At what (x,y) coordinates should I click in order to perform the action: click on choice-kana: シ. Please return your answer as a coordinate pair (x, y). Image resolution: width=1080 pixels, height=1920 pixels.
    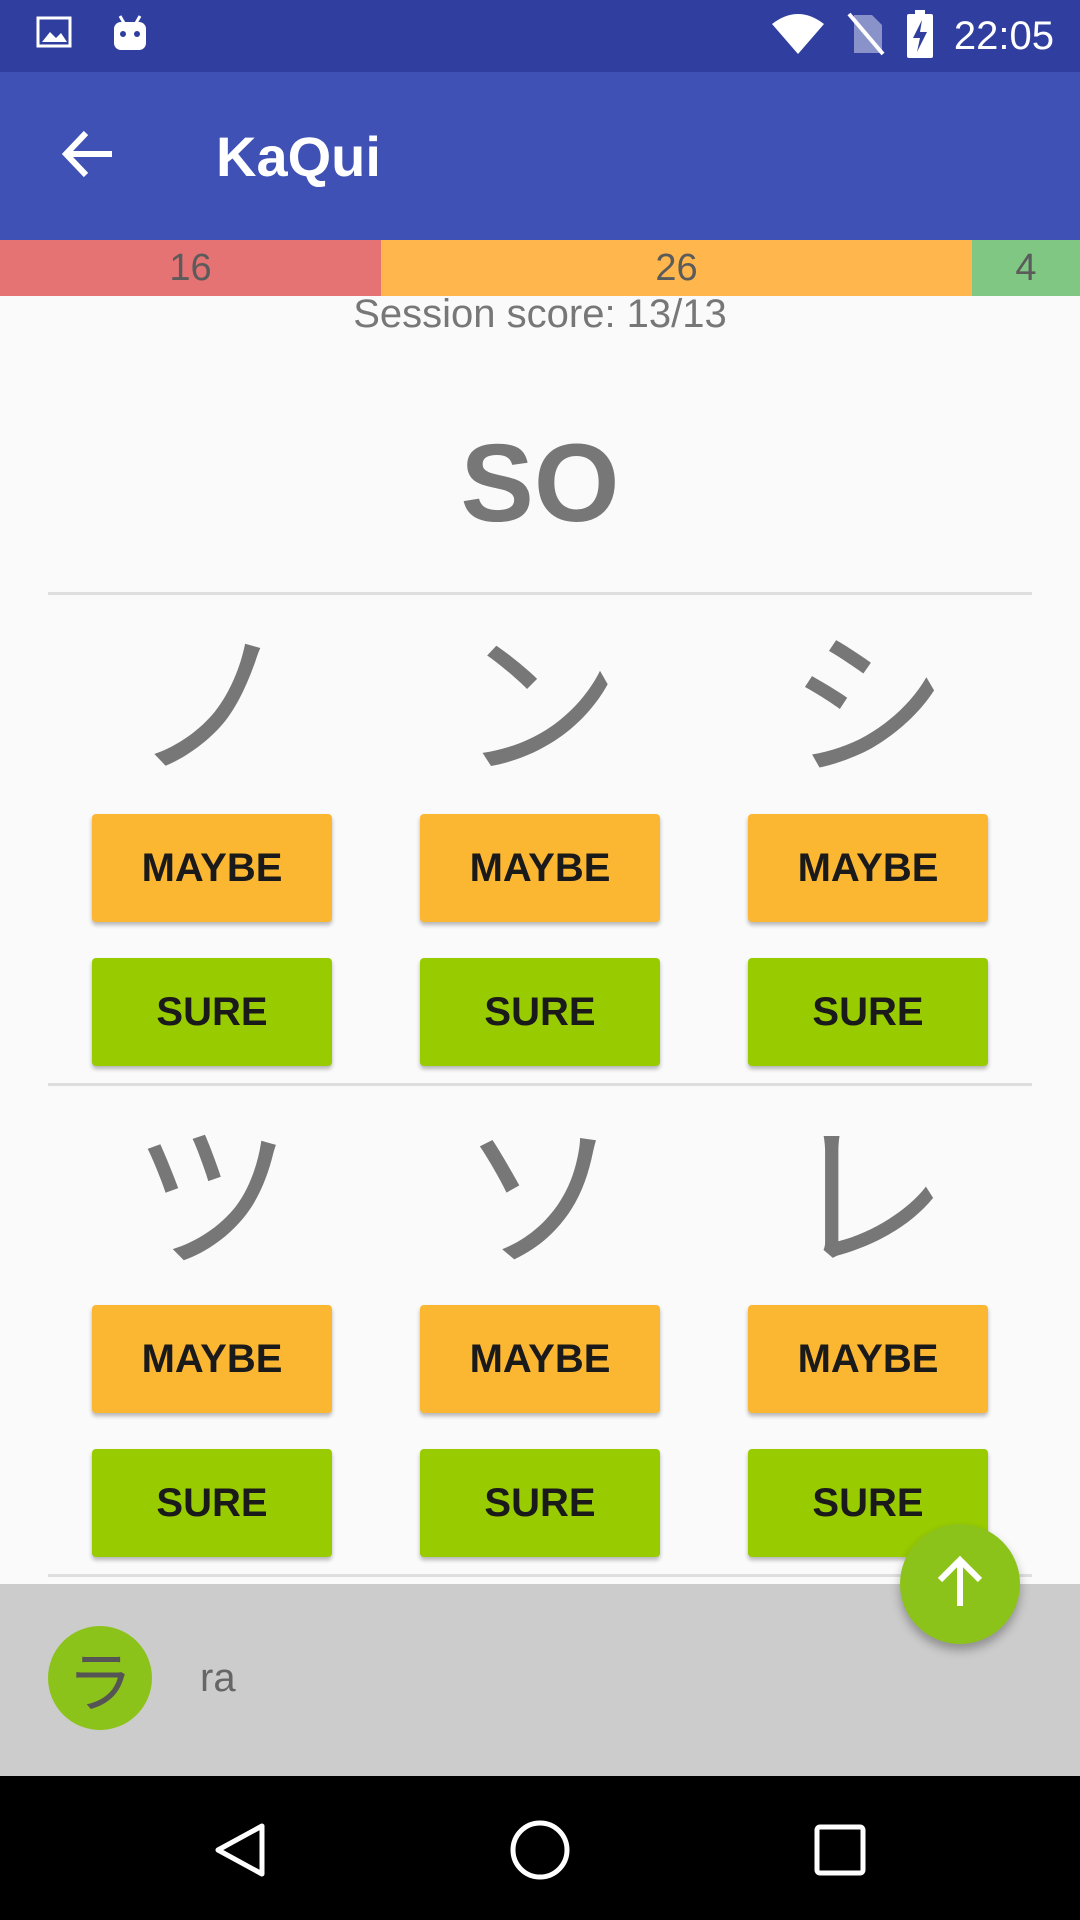
    Looking at the image, I should click on (867, 707).